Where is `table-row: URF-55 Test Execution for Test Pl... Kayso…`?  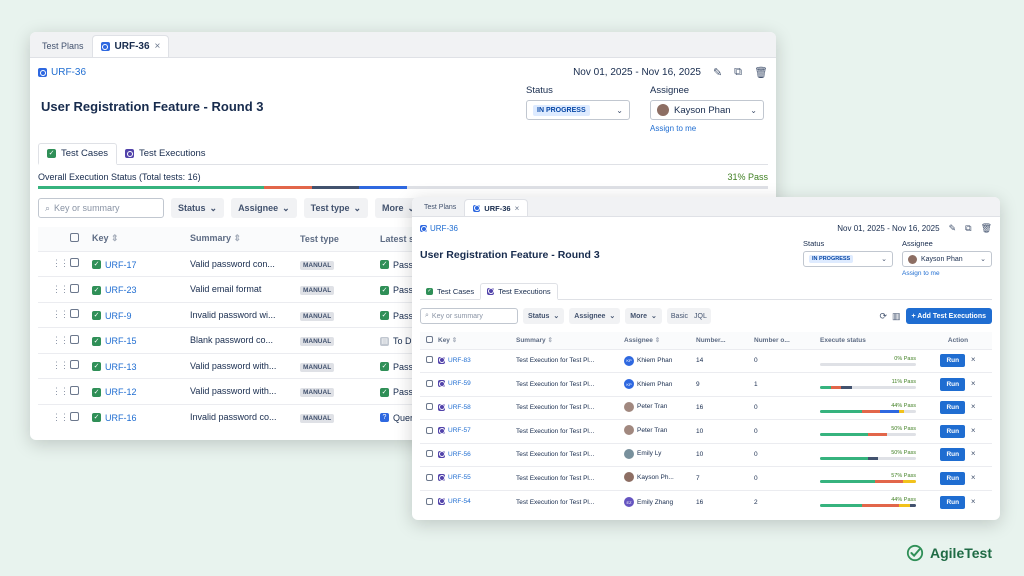 table-row: URF-55 Test Execution for Test Pl... Kayso… is located at coordinates (706, 478).